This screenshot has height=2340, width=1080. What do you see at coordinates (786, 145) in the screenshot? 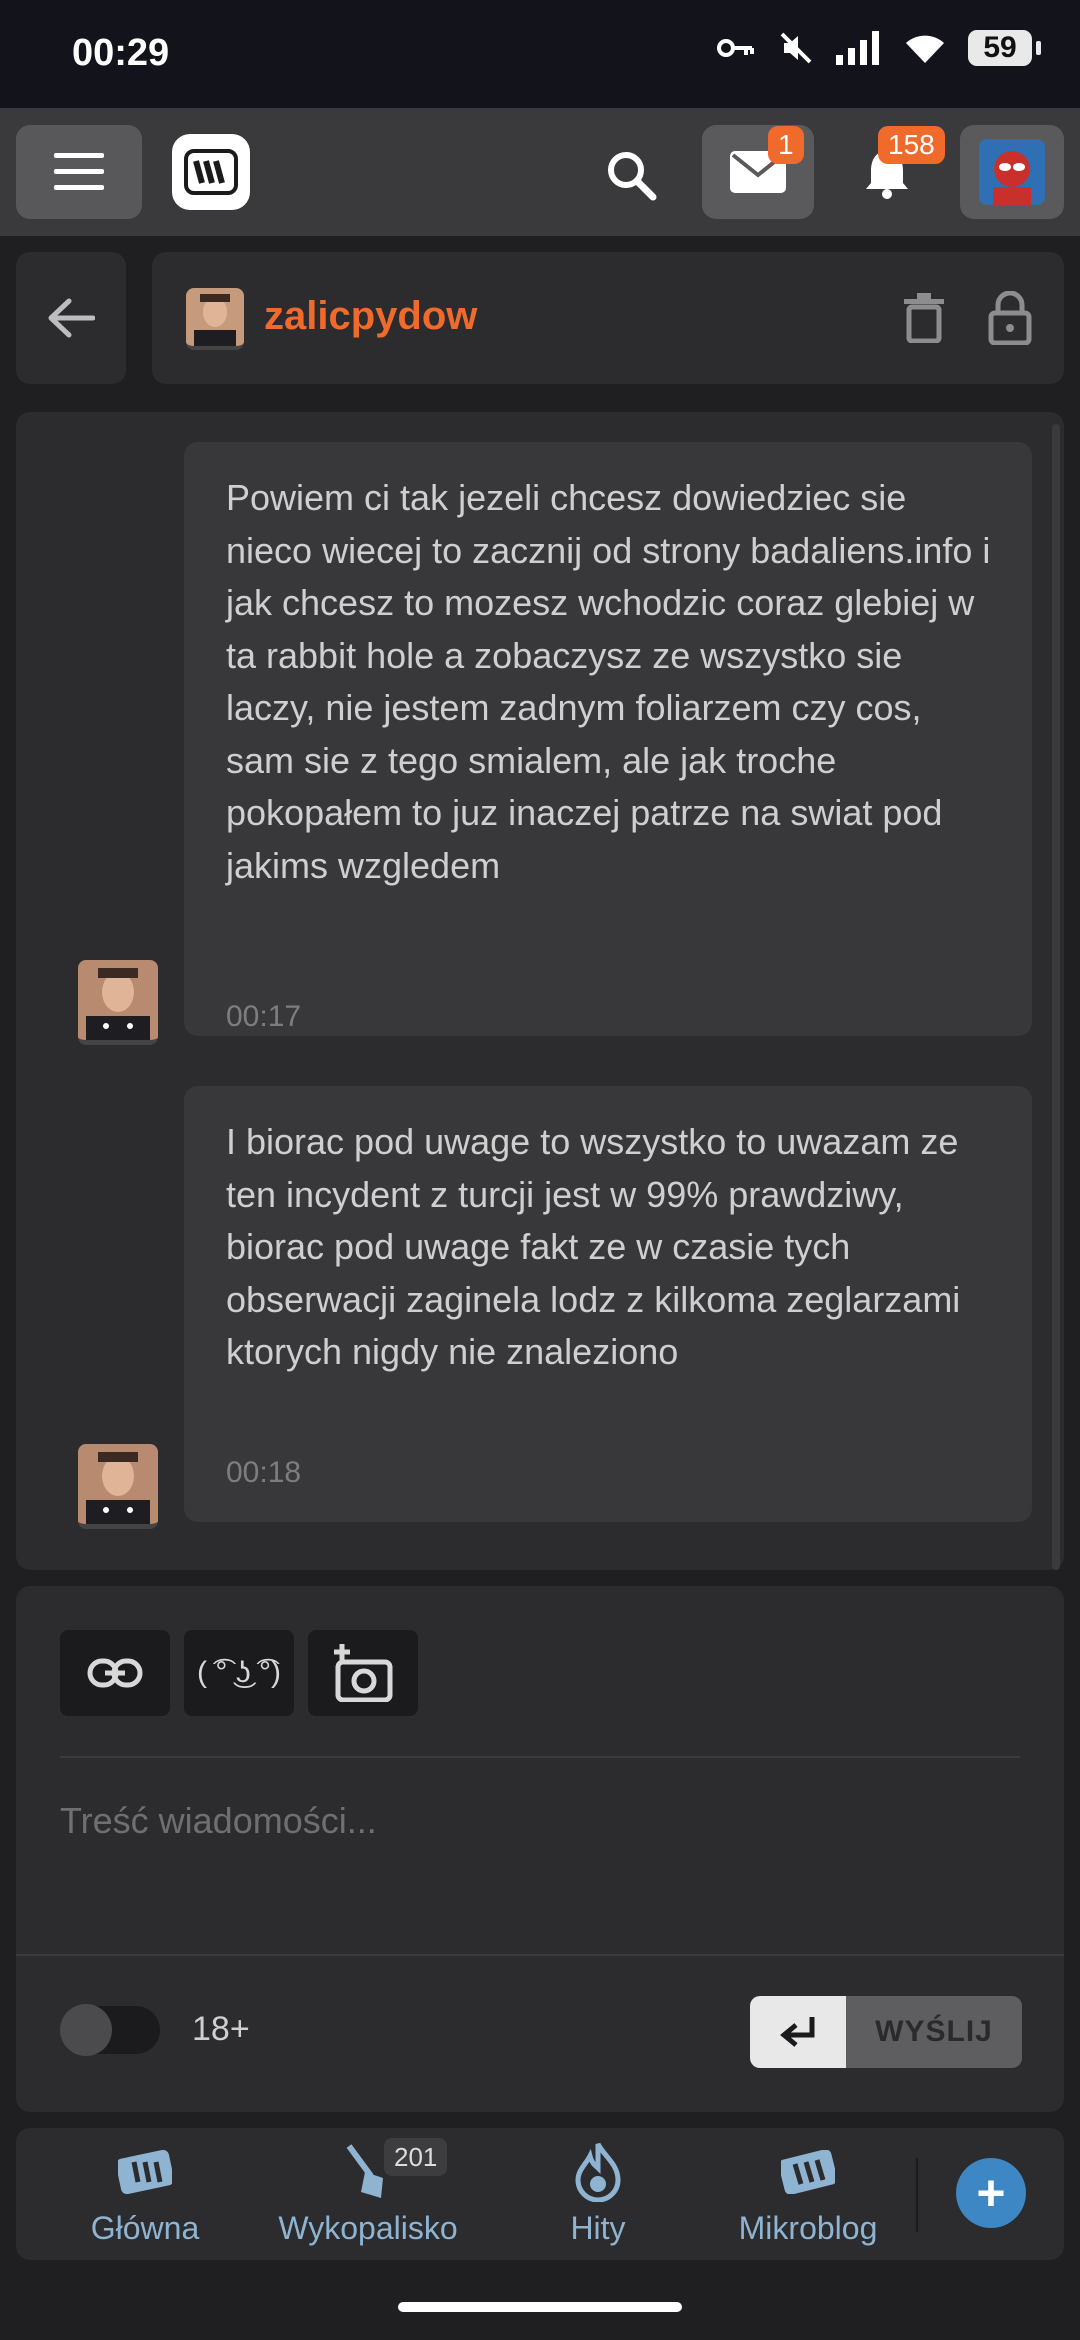
I see `mail-badge: 1` at bounding box center [786, 145].